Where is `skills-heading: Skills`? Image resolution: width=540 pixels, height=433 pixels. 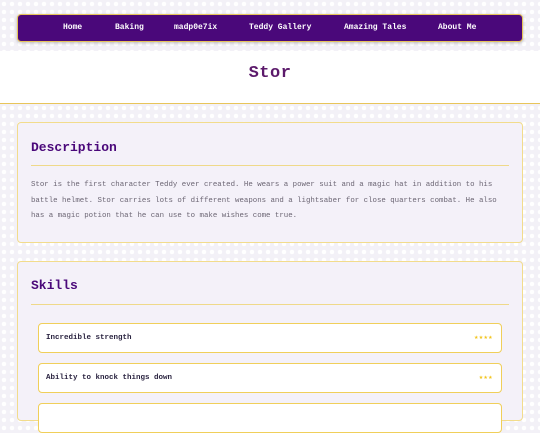
skills-heading: Skills is located at coordinates (54, 285).